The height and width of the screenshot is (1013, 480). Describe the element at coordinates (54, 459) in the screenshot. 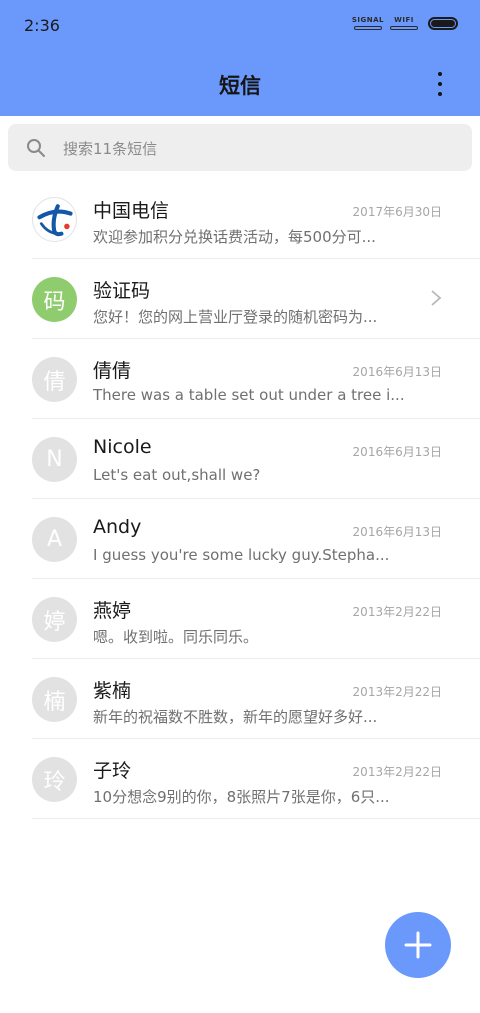

I see `avatar: N` at that location.